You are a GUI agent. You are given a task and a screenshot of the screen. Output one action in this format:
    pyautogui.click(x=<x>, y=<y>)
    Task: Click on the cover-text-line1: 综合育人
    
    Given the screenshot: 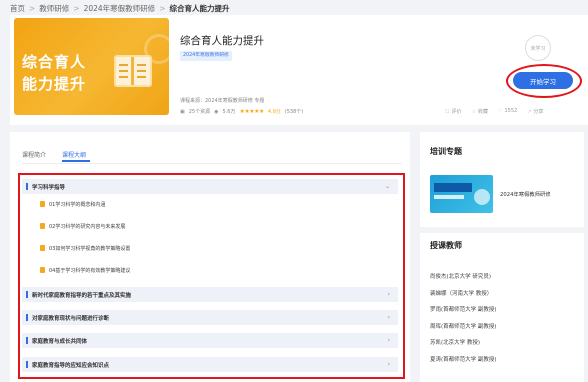 What is the action you would take?
    pyautogui.click(x=54, y=62)
    